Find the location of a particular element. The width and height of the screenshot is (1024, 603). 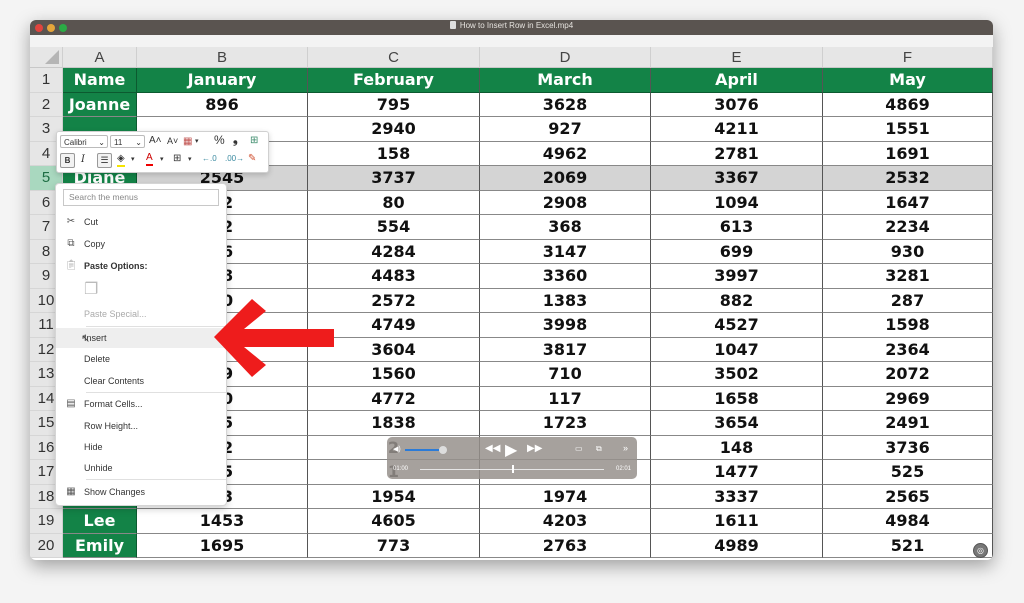

value-cell: 2364 is located at coordinates (908, 349).